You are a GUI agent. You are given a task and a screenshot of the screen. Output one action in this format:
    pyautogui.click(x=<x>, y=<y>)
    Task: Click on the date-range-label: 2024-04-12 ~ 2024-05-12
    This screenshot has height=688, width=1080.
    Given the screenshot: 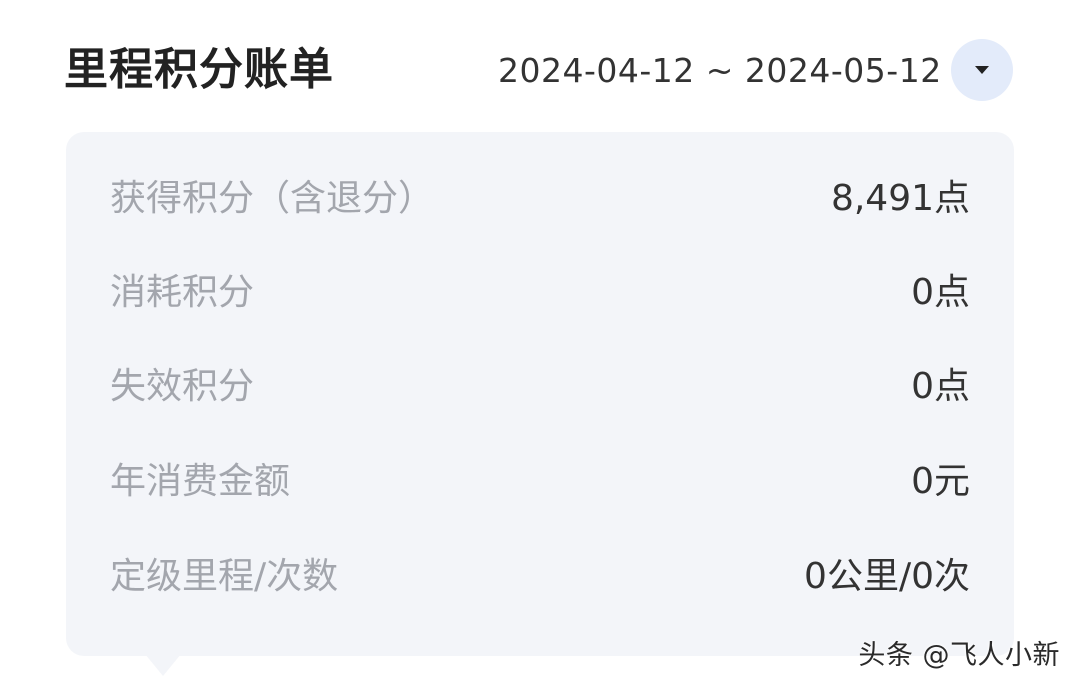 What is the action you would take?
    pyautogui.click(x=720, y=70)
    